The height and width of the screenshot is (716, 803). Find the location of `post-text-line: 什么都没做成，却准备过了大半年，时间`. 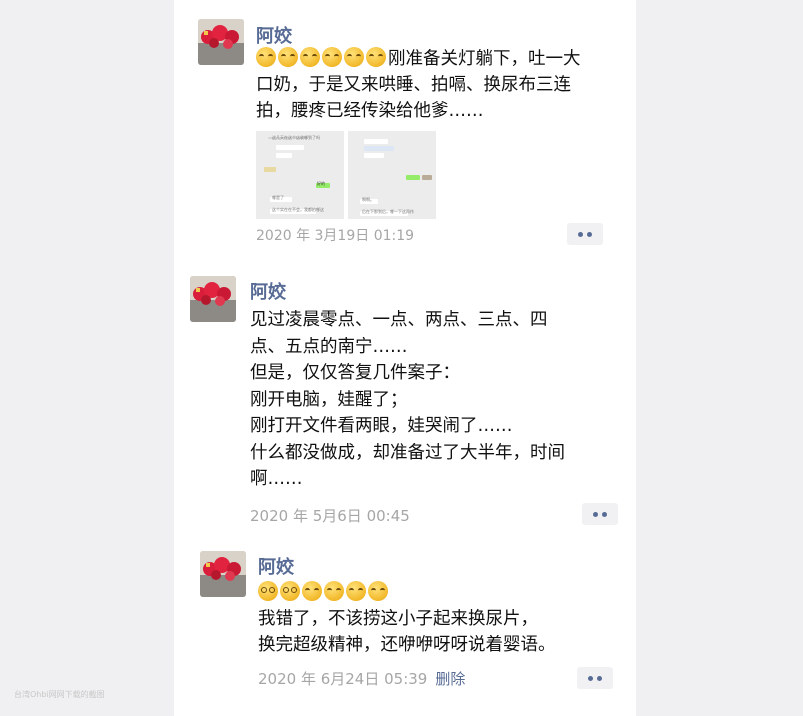

post-text-line: 什么都没做成，却准备过了大半年，时间 is located at coordinates (407, 452).